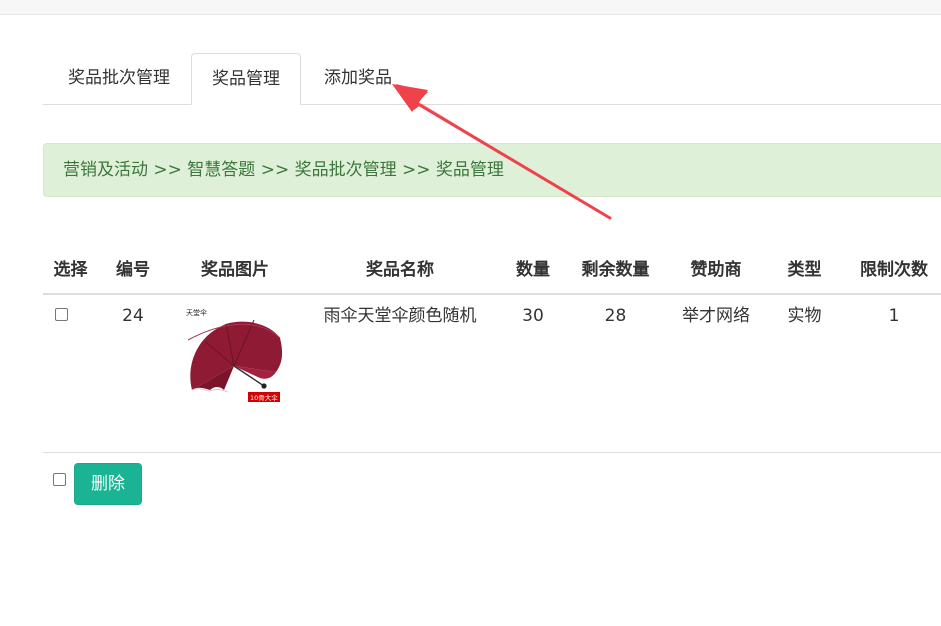 The height and width of the screenshot is (626, 941). What do you see at coordinates (235, 270) in the screenshot?
I see `column-header-image: 奖品图片` at bounding box center [235, 270].